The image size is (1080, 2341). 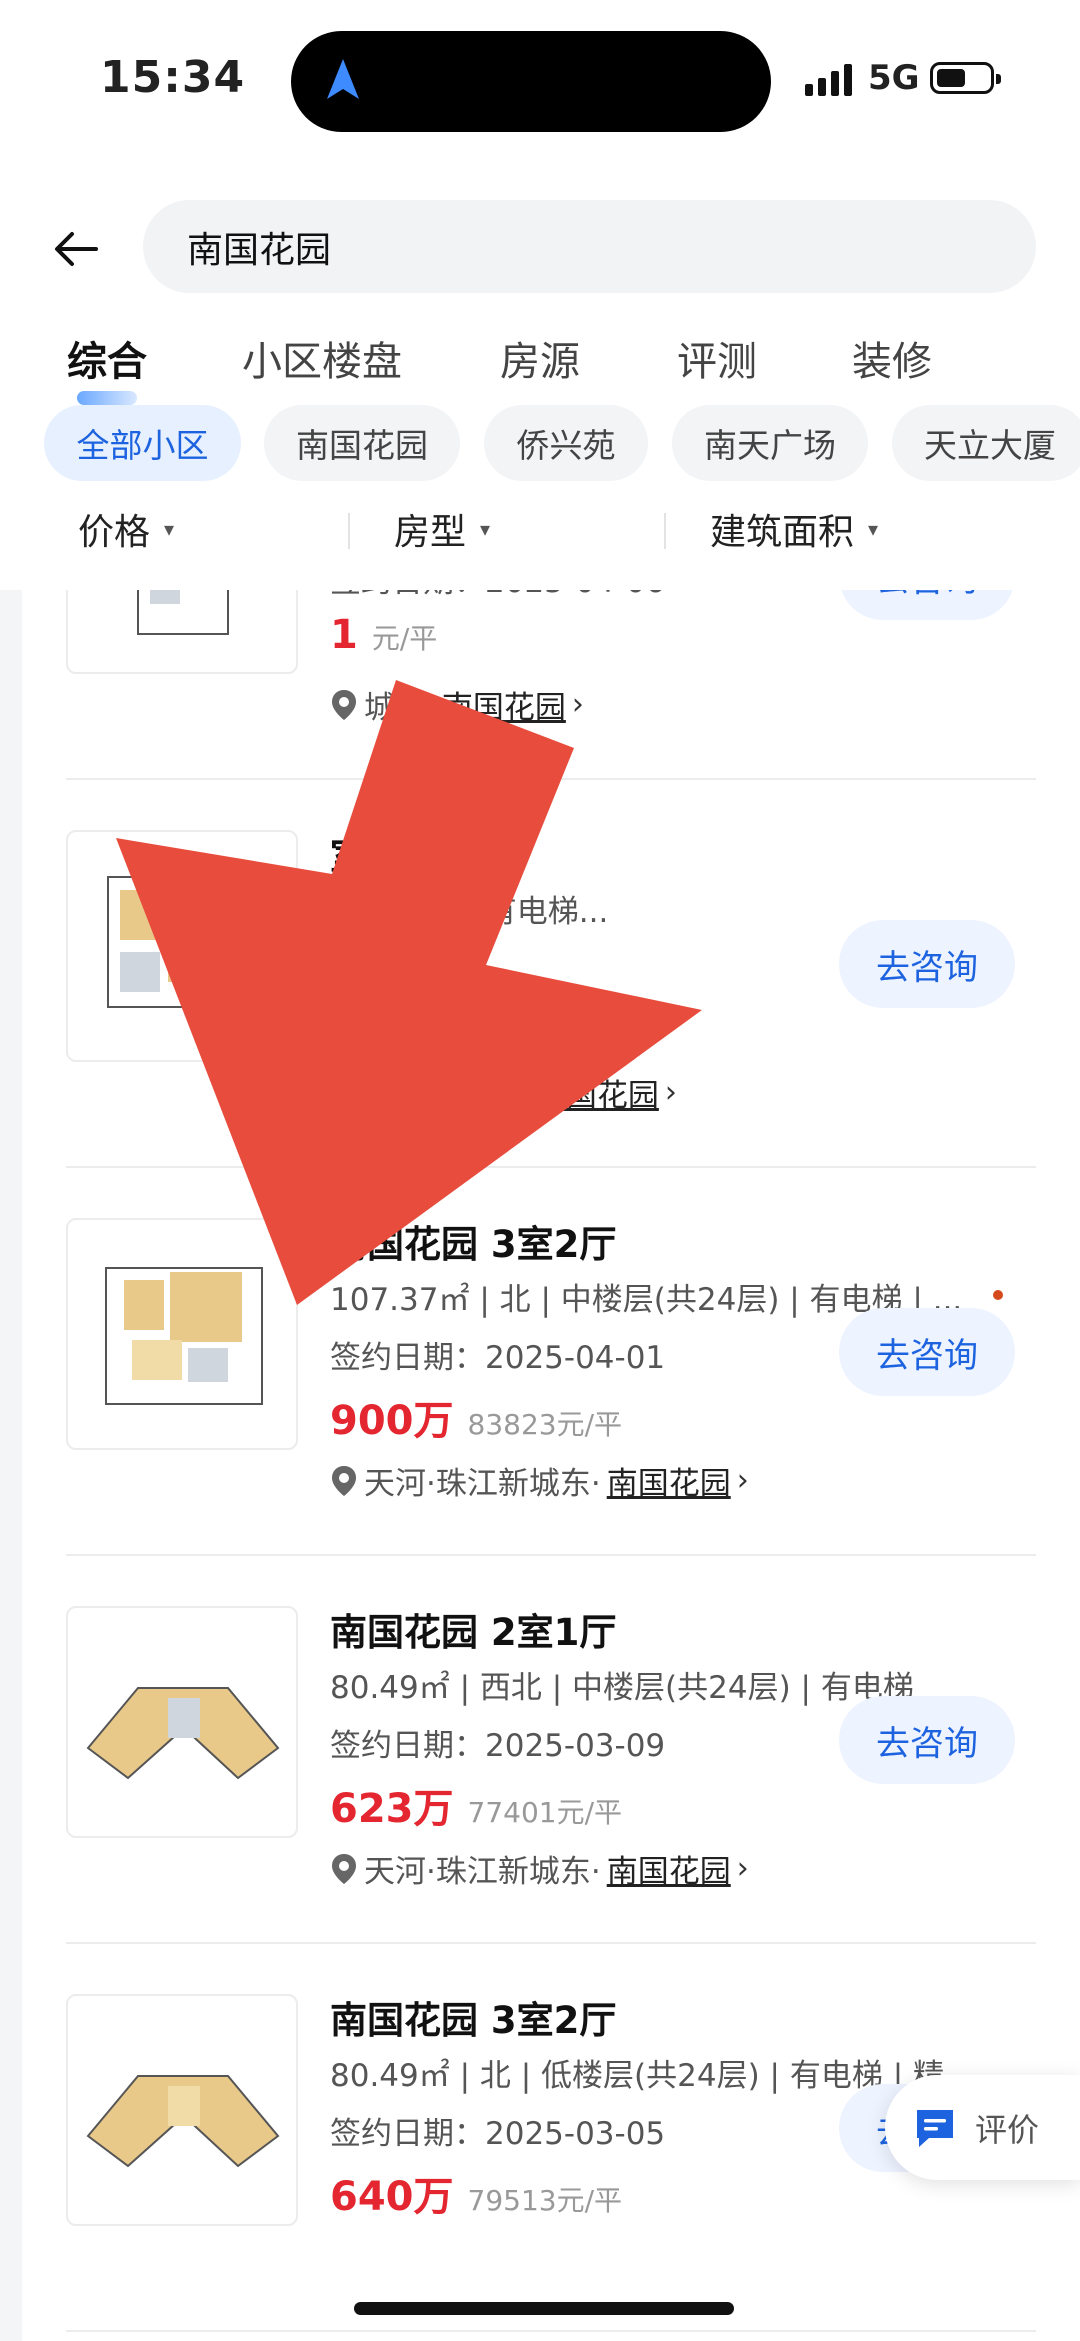 I want to click on tab-active-indicator, so click(x=107, y=398).